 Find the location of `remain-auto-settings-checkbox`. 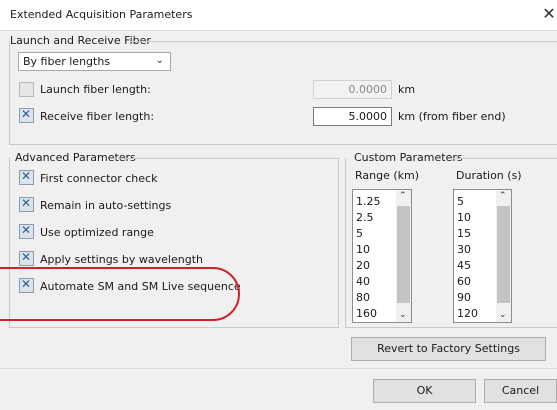

remain-auto-settings-checkbox is located at coordinates (26, 204).